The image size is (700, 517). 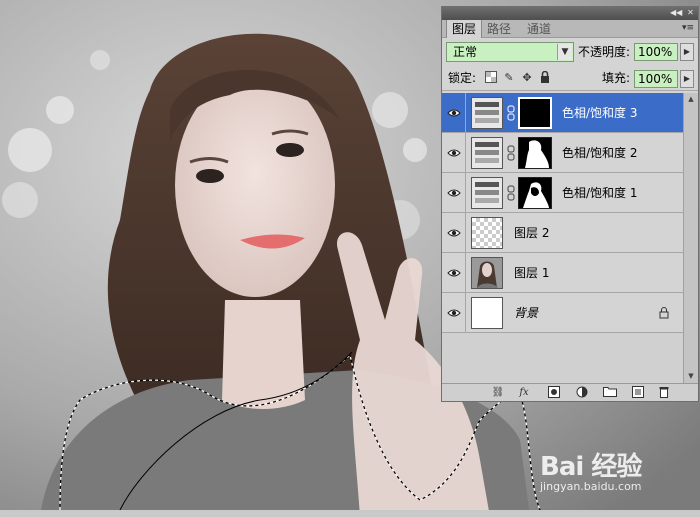 What do you see at coordinates (532, 273) in the screenshot?
I see `layer-name: 图层 1` at bounding box center [532, 273].